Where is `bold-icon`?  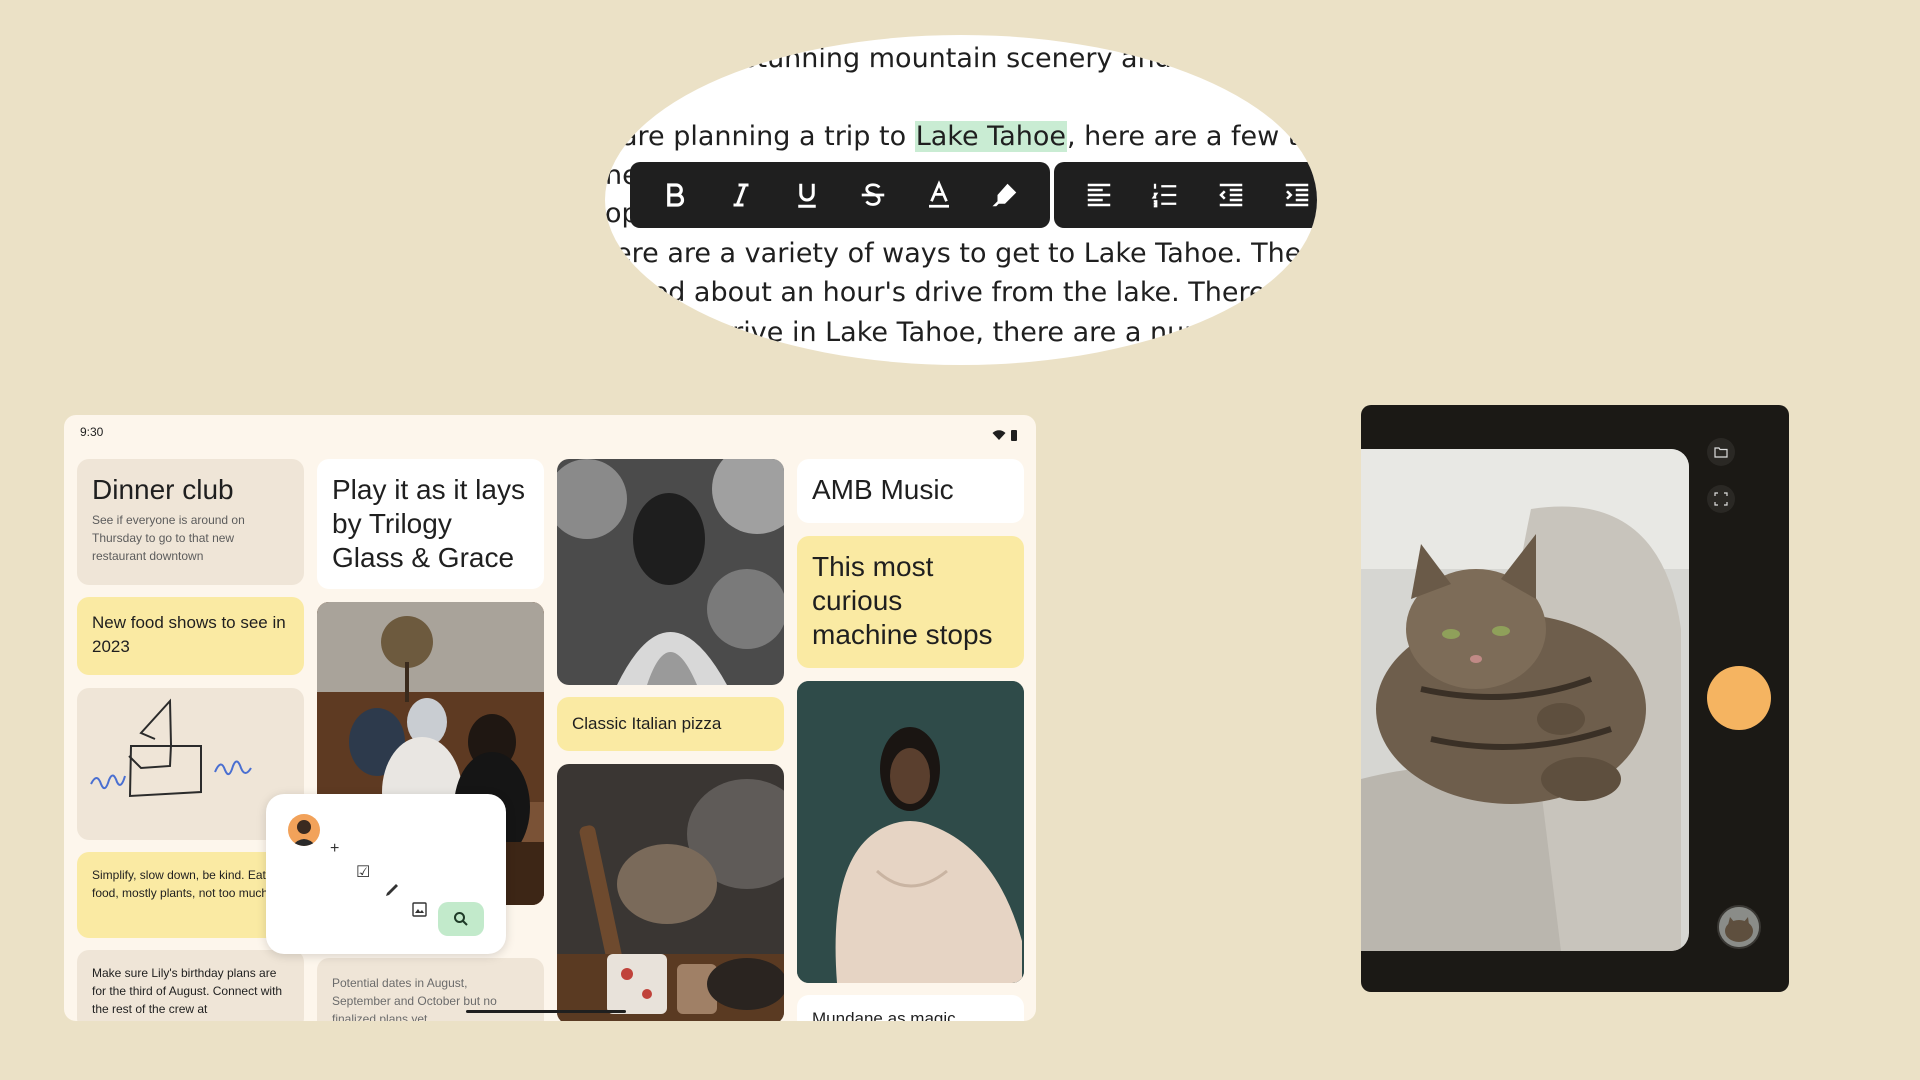
bold-icon is located at coordinates (676, 195).